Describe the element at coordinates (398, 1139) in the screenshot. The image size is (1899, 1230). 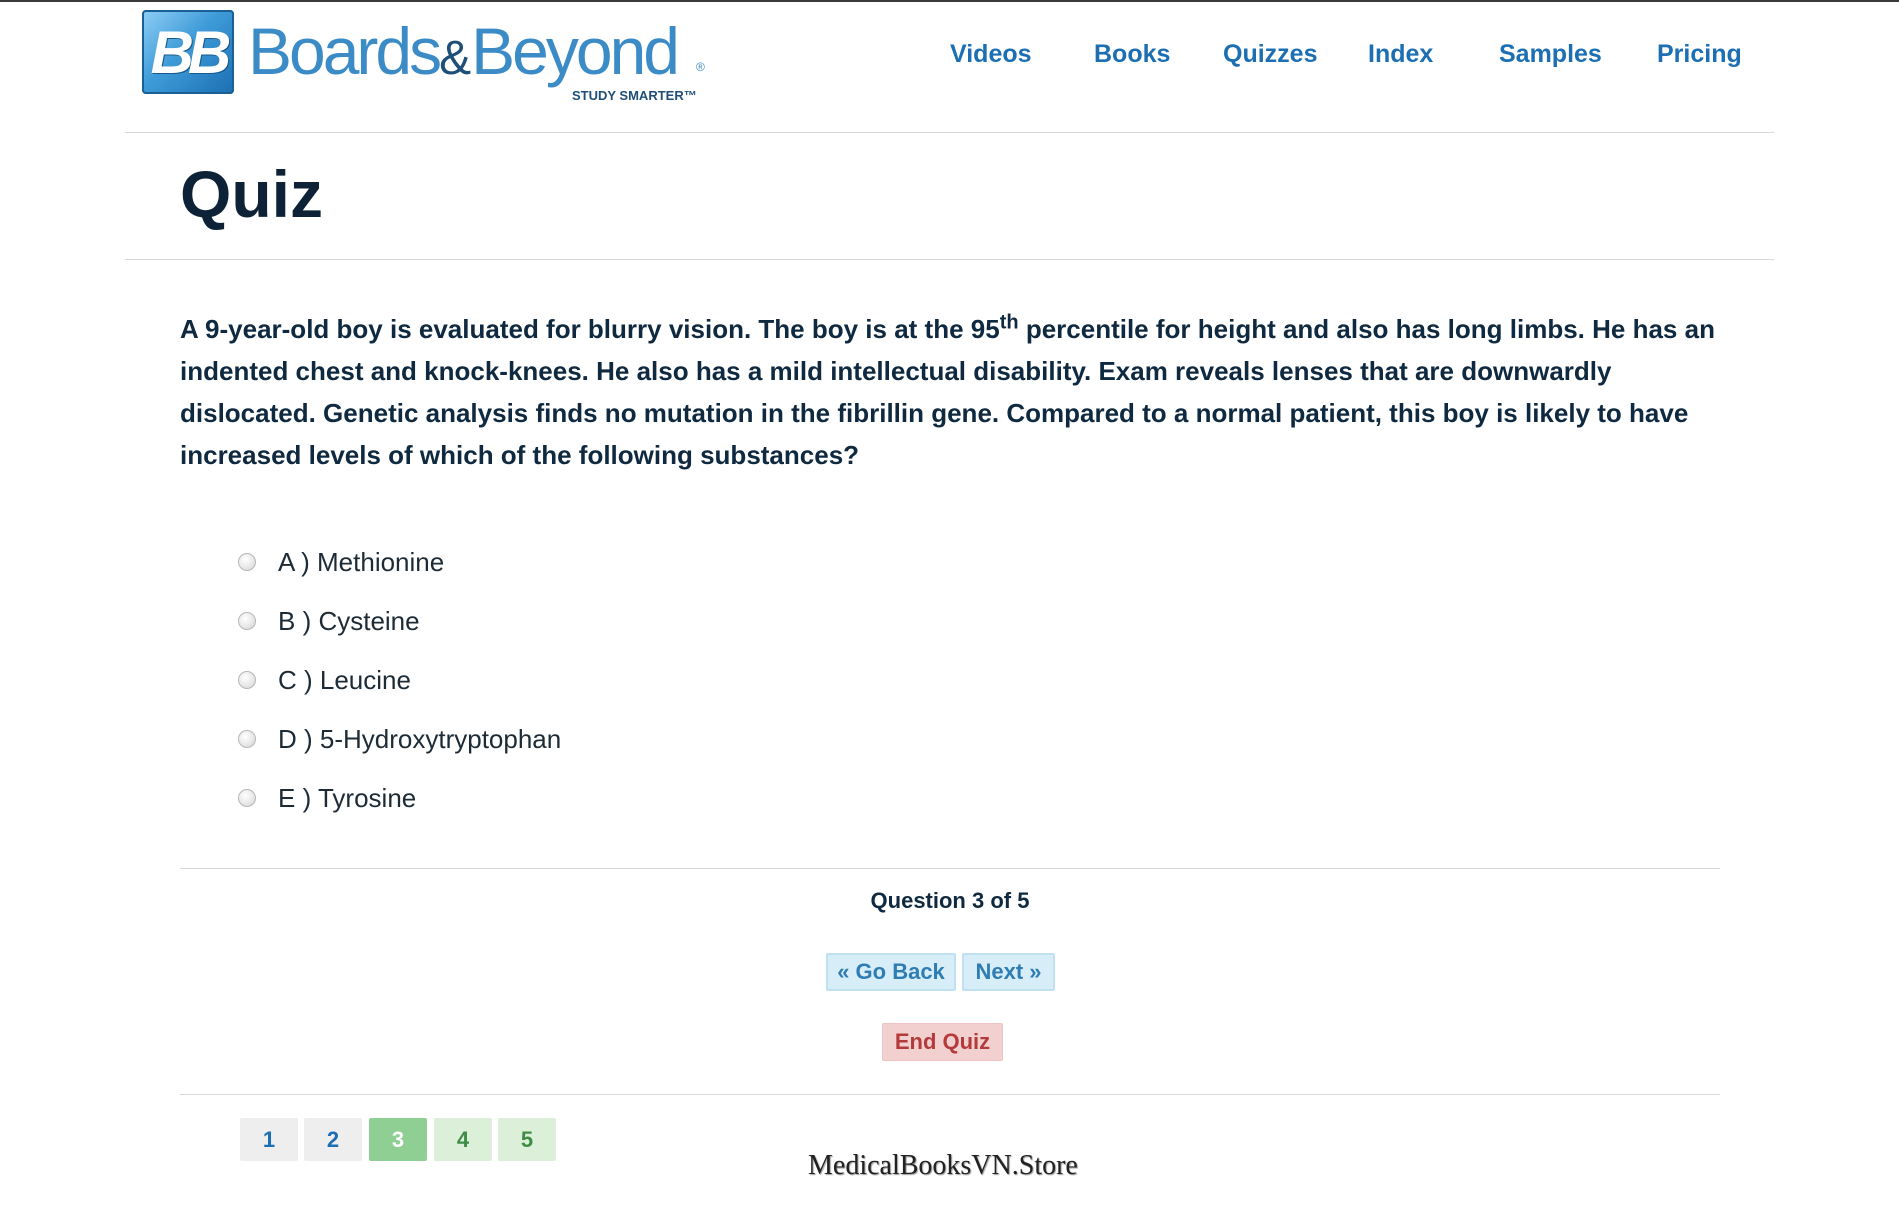
I see `page-button-3: 3` at that location.